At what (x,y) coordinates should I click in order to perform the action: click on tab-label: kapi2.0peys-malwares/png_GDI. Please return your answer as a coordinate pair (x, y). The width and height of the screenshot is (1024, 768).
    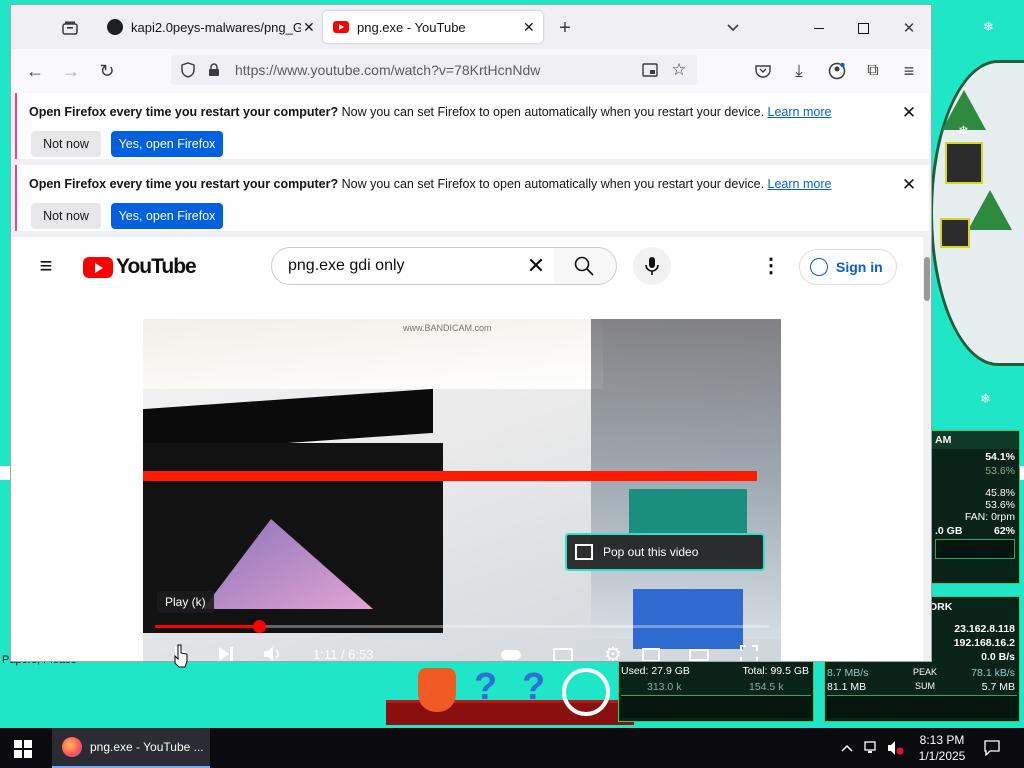
    Looking at the image, I should click on (216, 27).